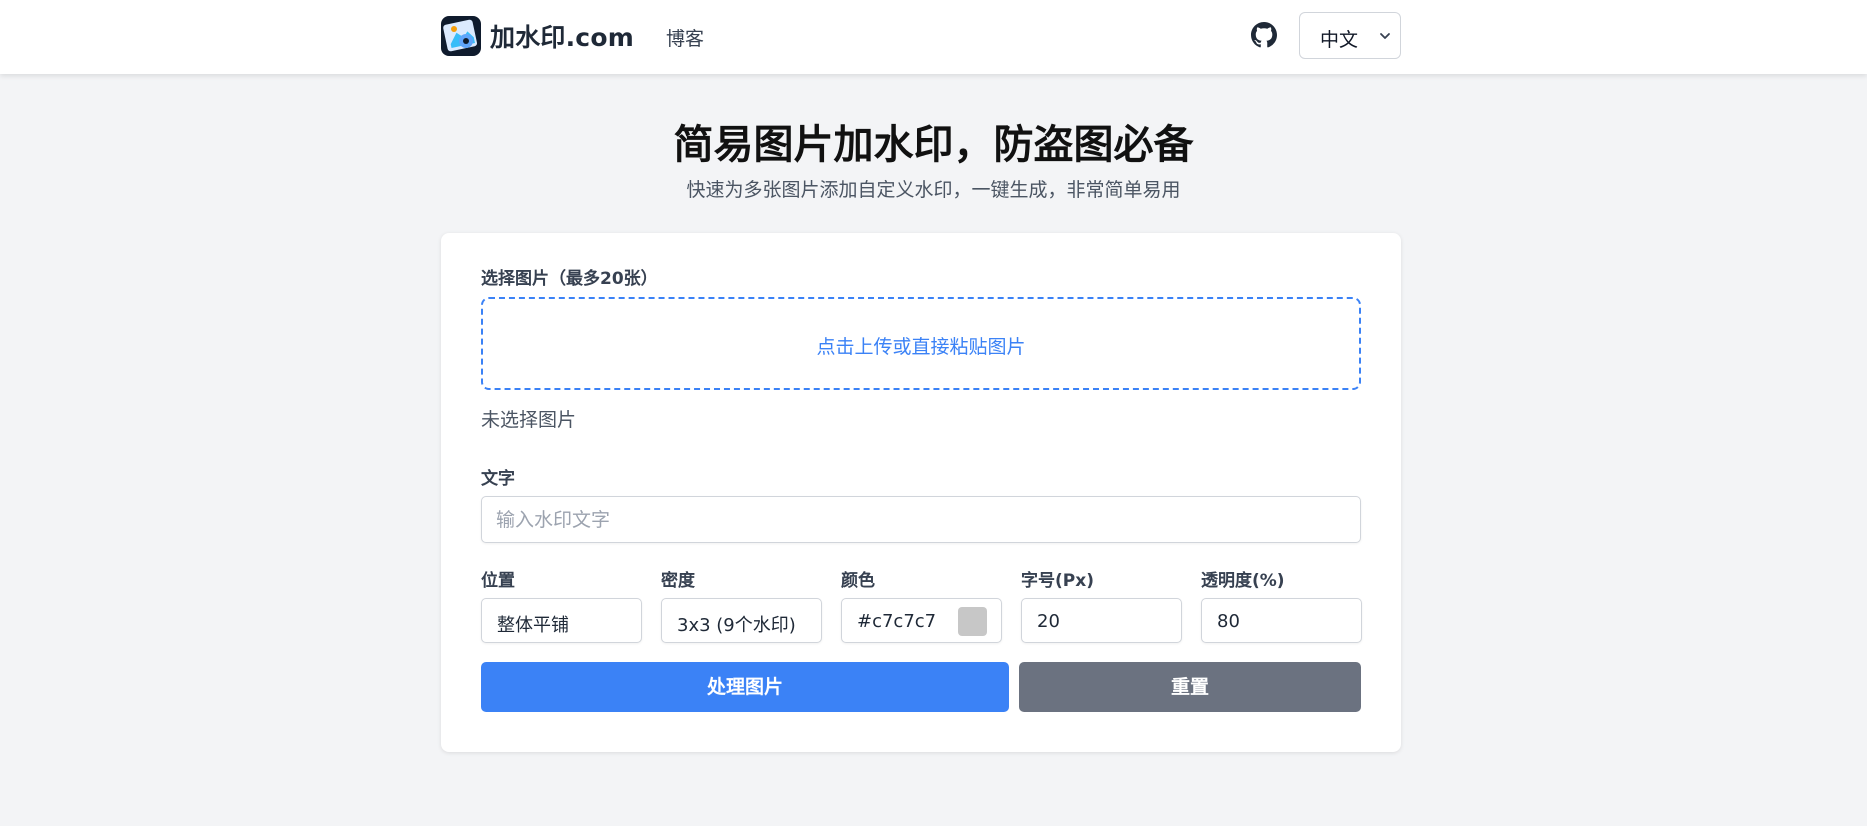  Describe the element at coordinates (972, 621) in the screenshot. I see `color-swatch` at that location.